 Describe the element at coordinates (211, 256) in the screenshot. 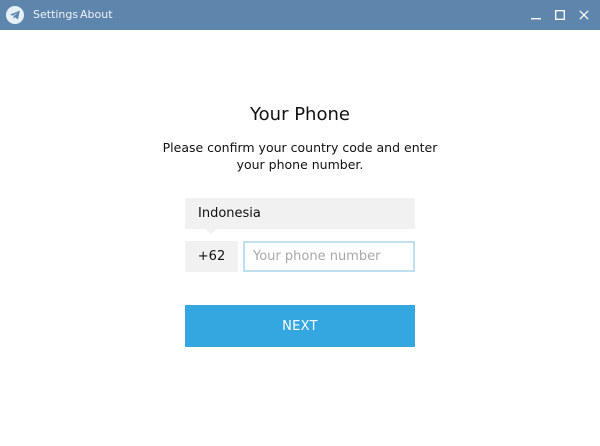

I see `country-code-field: +62` at that location.